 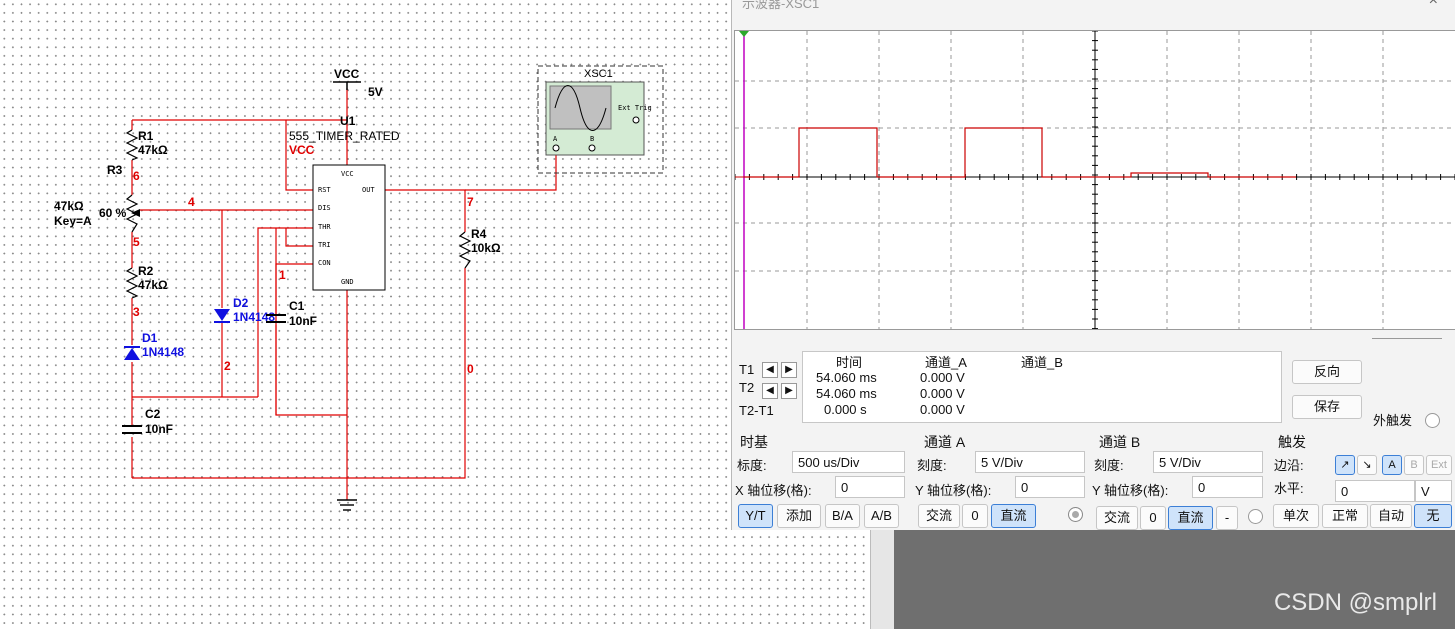 What do you see at coordinates (770, 391) in the screenshot?
I see `t2-left-arrow-icon: ◀` at bounding box center [770, 391].